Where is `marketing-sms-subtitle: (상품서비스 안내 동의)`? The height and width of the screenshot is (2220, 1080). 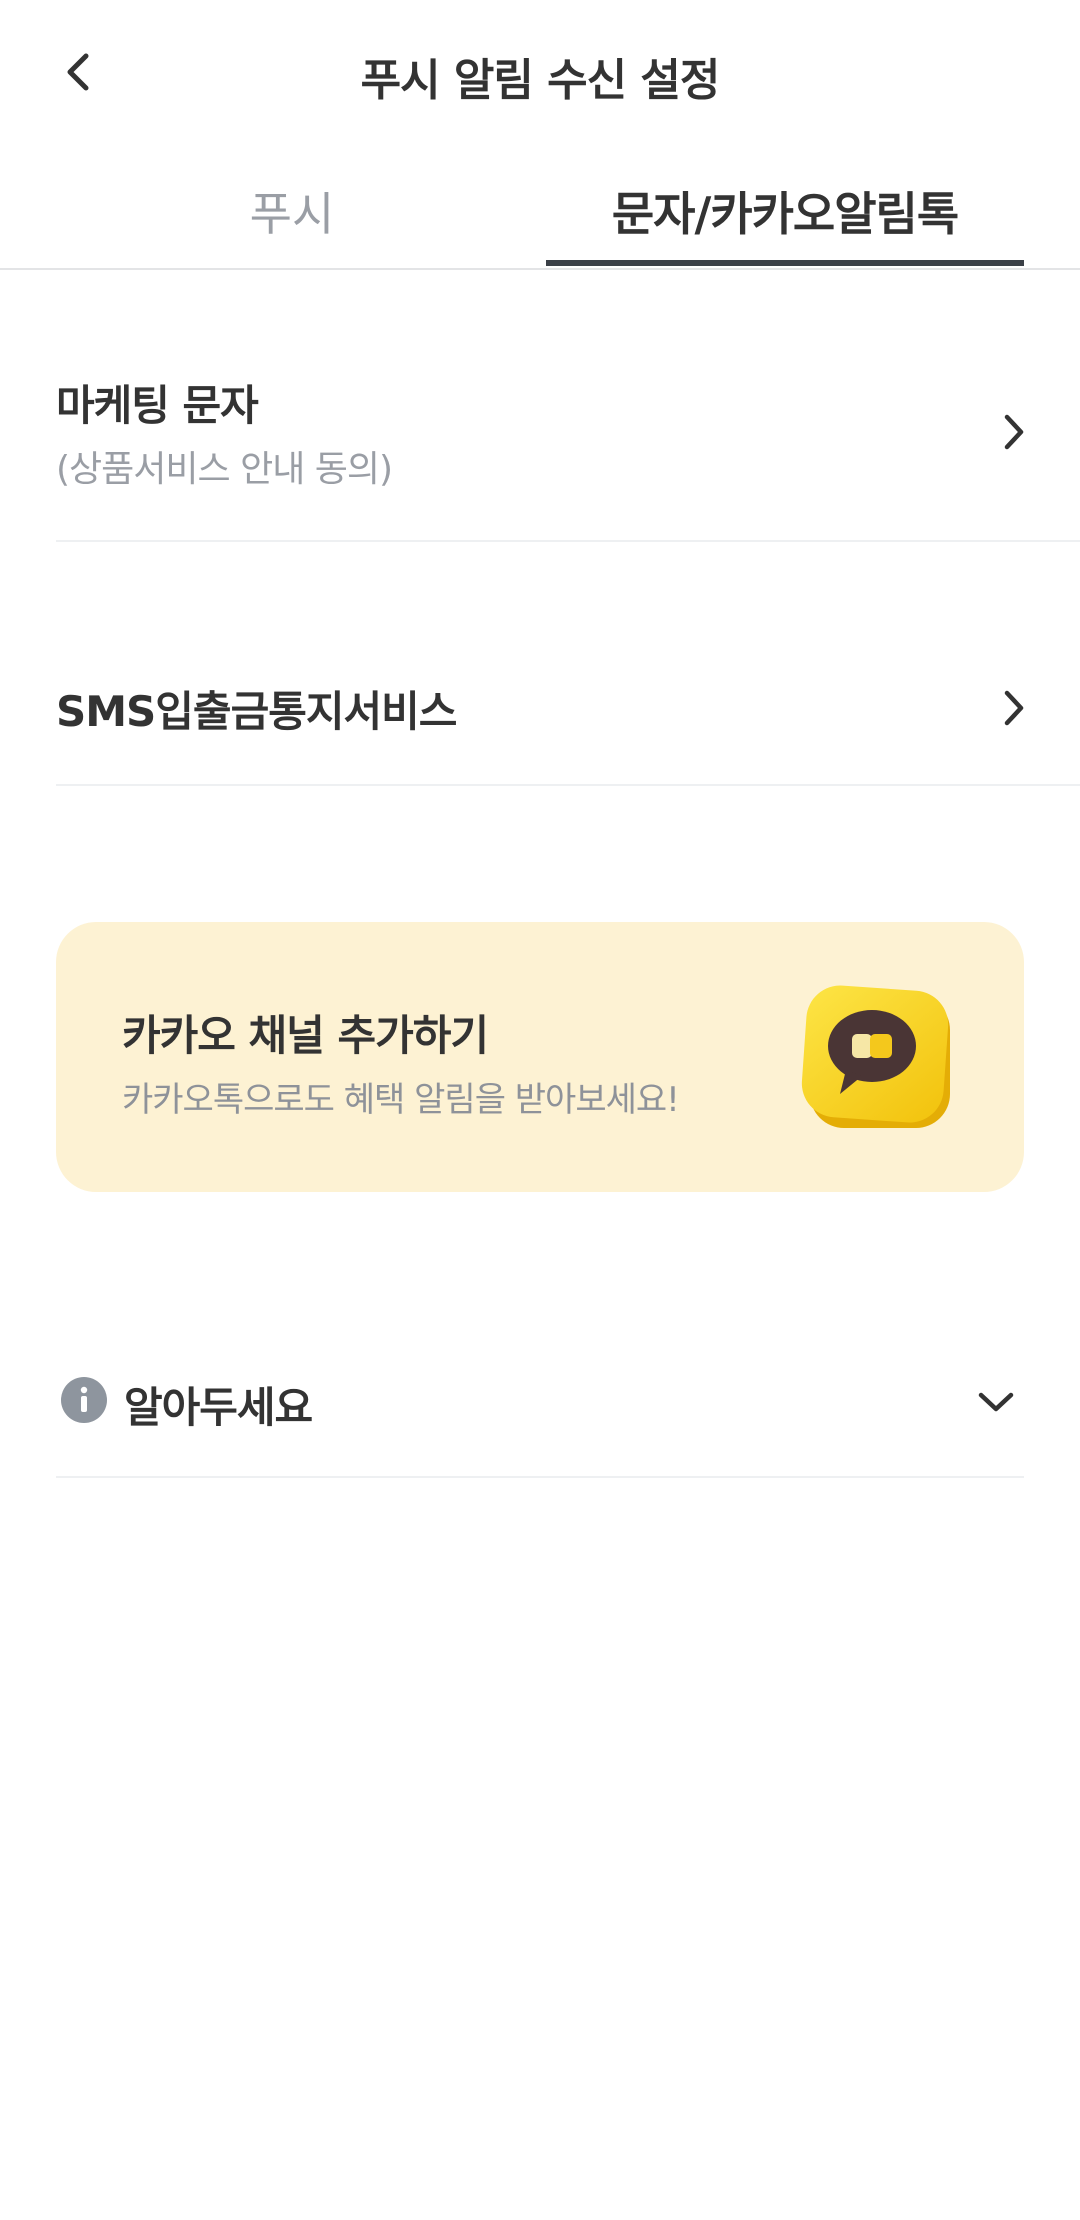 marketing-sms-subtitle: (상품서비스 안내 동의) is located at coordinates (224, 469).